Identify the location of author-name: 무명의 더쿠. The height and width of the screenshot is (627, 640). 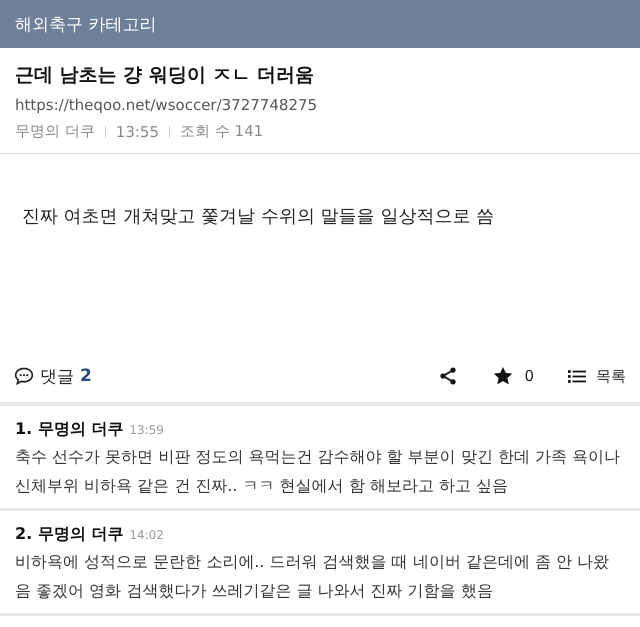
(55, 131).